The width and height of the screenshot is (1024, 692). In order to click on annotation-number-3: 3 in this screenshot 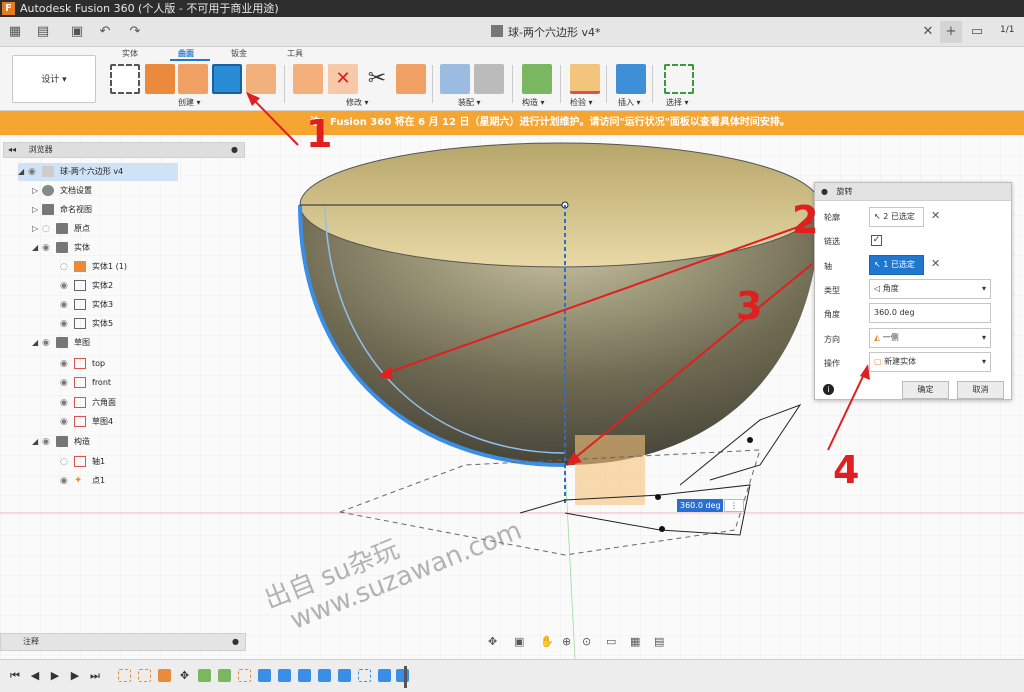, I will do `click(749, 306)`.